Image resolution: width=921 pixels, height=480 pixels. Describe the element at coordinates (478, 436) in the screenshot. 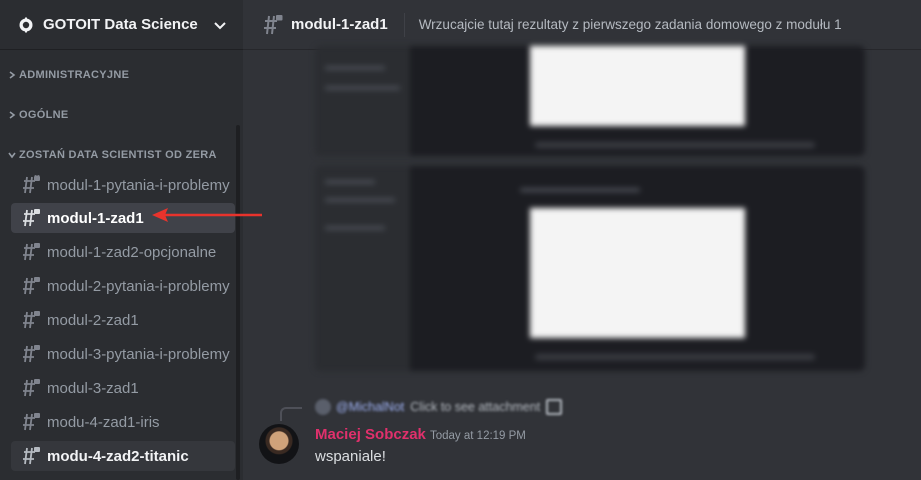

I see `message-timestamp: Today at 12:19 PM` at that location.